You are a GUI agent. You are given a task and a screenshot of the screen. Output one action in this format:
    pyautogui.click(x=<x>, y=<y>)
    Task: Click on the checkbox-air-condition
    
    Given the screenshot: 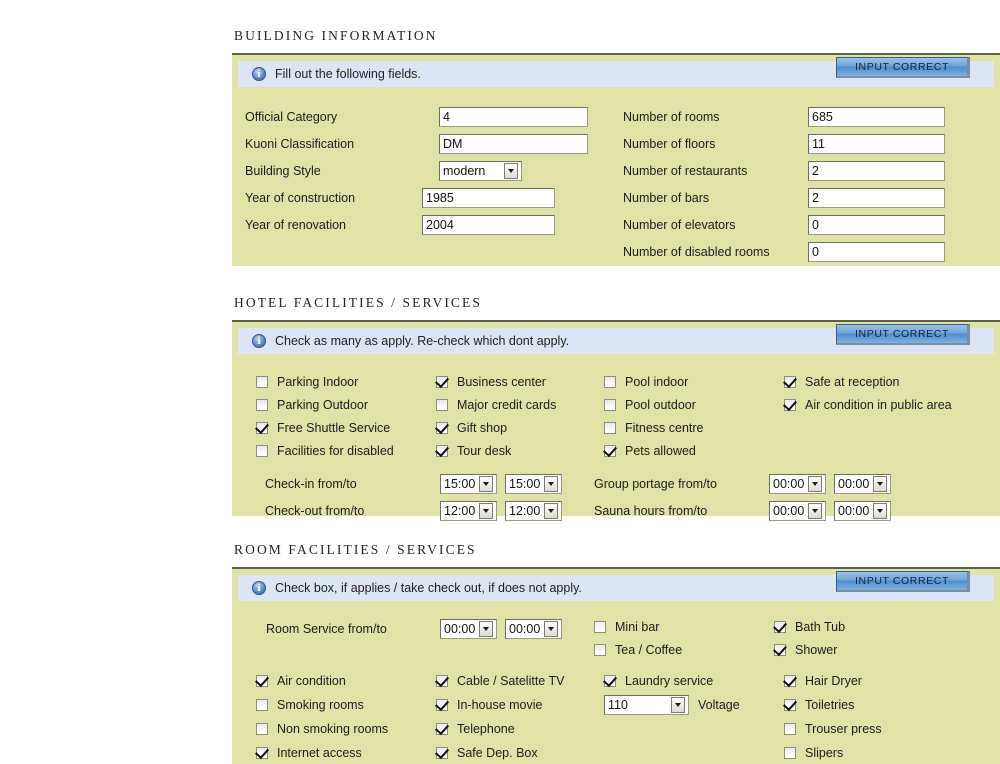 What is the action you would take?
    pyautogui.click(x=262, y=681)
    